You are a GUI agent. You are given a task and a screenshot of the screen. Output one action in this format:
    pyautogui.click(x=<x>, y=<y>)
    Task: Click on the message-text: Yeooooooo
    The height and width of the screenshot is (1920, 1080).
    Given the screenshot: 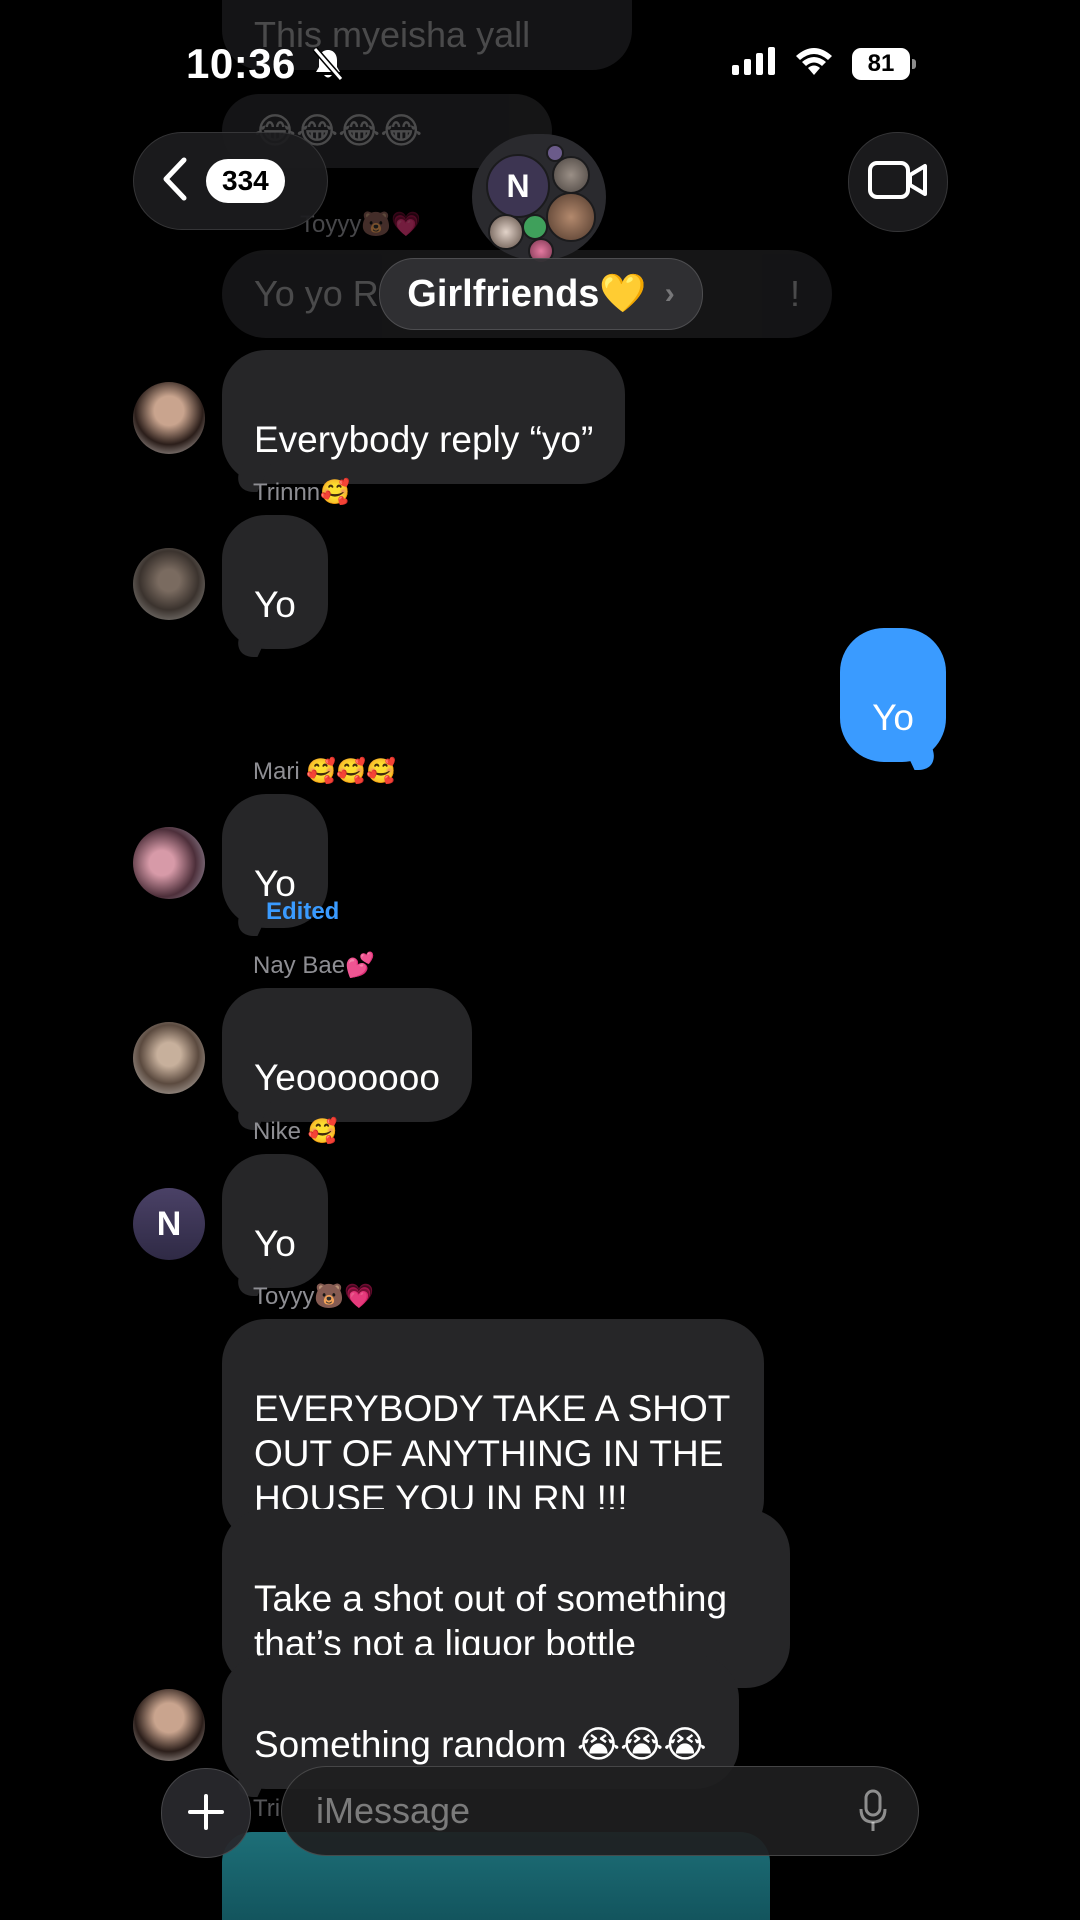 What is the action you would take?
    pyautogui.click(x=347, y=1077)
    